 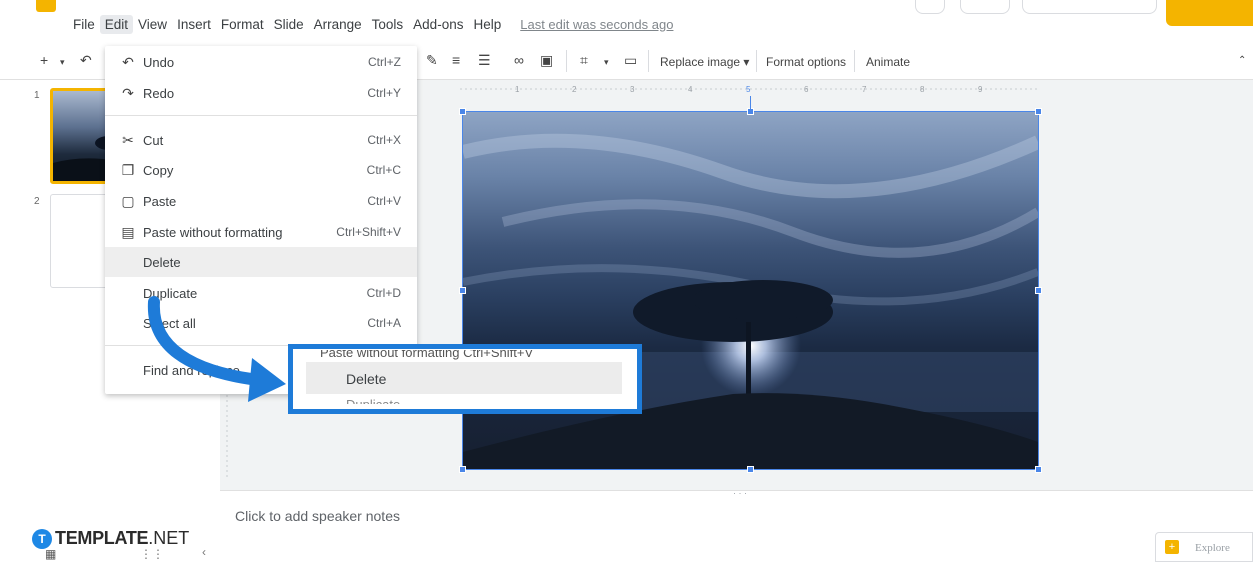 What do you see at coordinates (736, 526) in the screenshot?
I see `speaker-notes-panel` at bounding box center [736, 526].